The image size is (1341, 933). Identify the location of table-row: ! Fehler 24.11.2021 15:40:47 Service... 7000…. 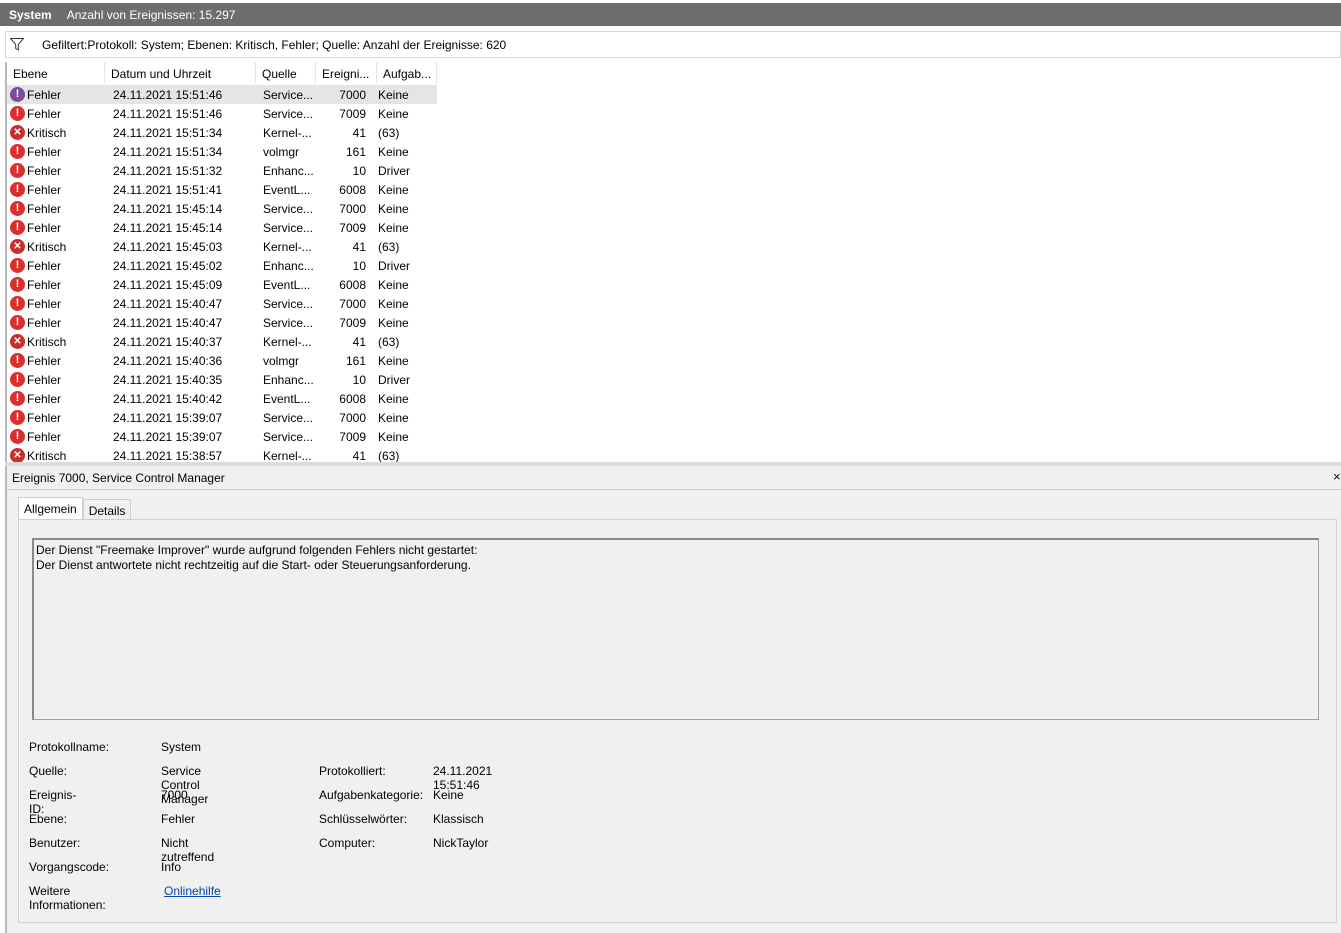
(222, 303).